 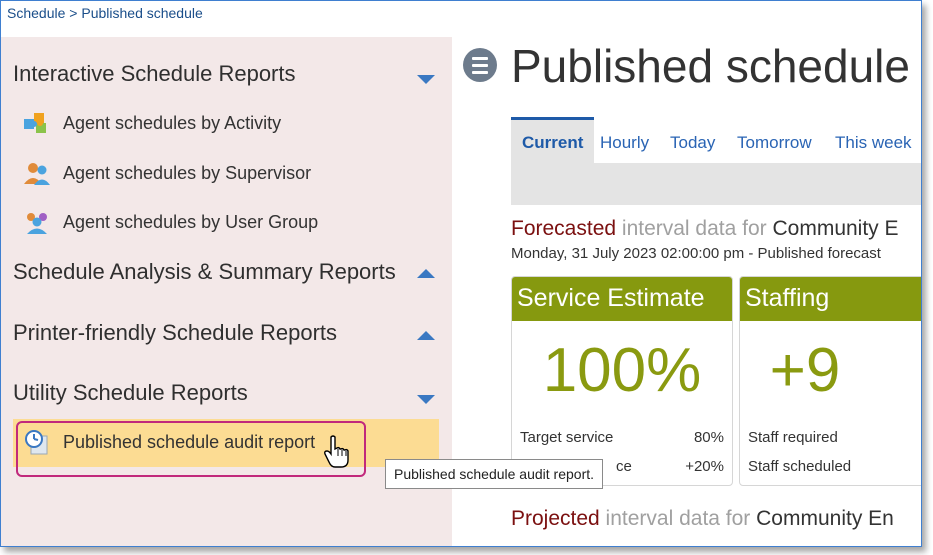 What do you see at coordinates (678, 518) in the screenshot?
I see `projected-connector: interval data for` at bounding box center [678, 518].